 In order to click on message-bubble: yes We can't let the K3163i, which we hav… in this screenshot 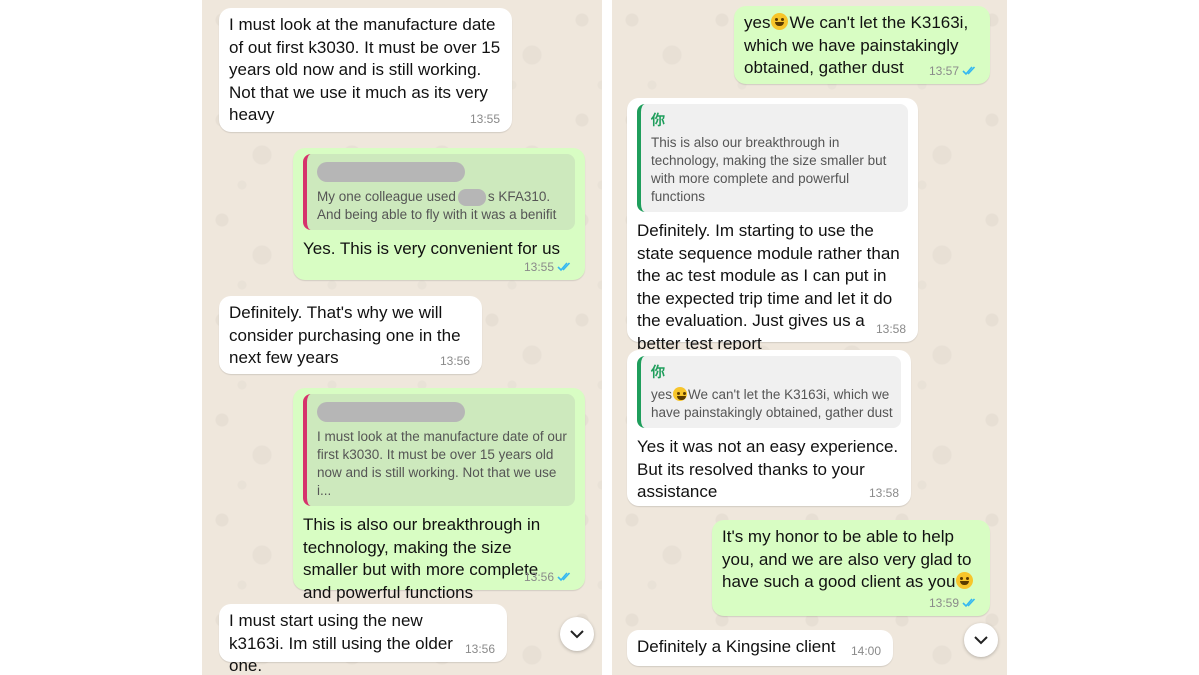, I will do `click(862, 45)`.